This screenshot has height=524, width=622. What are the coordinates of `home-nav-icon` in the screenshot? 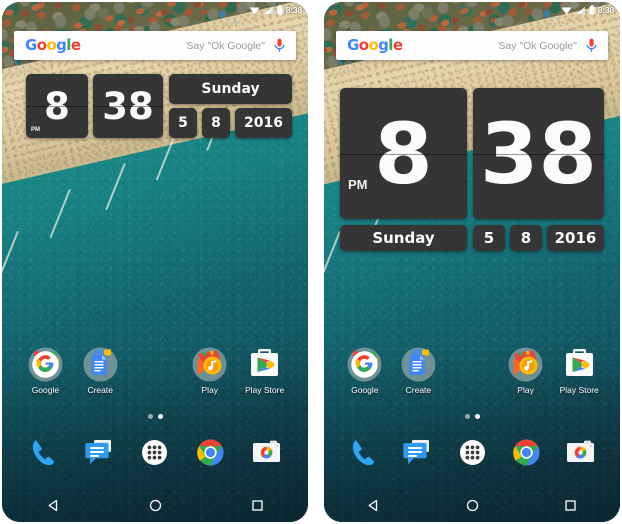 It's located at (155, 505).